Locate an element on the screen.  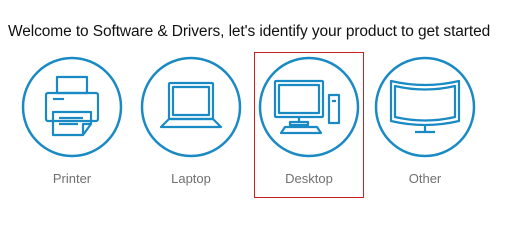
product-label: Desktop is located at coordinates (309, 178).